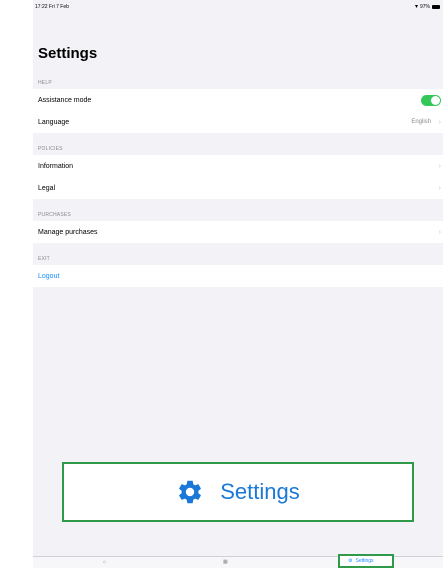 This screenshot has width=443, height=568. I want to click on status-time: 17:22 Fri 7 Feb, so click(52, 7).